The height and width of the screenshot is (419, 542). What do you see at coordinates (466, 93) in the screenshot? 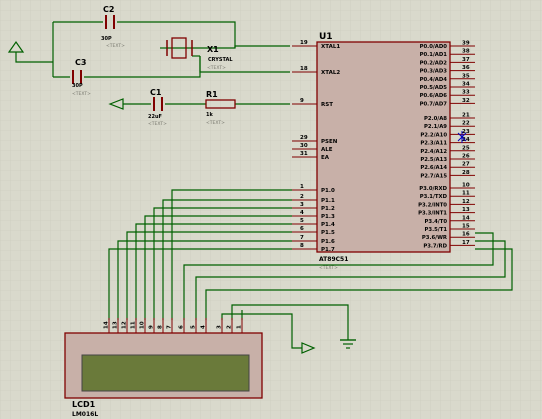
I see `u1-pin-number: 33` at bounding box center [466, 93].